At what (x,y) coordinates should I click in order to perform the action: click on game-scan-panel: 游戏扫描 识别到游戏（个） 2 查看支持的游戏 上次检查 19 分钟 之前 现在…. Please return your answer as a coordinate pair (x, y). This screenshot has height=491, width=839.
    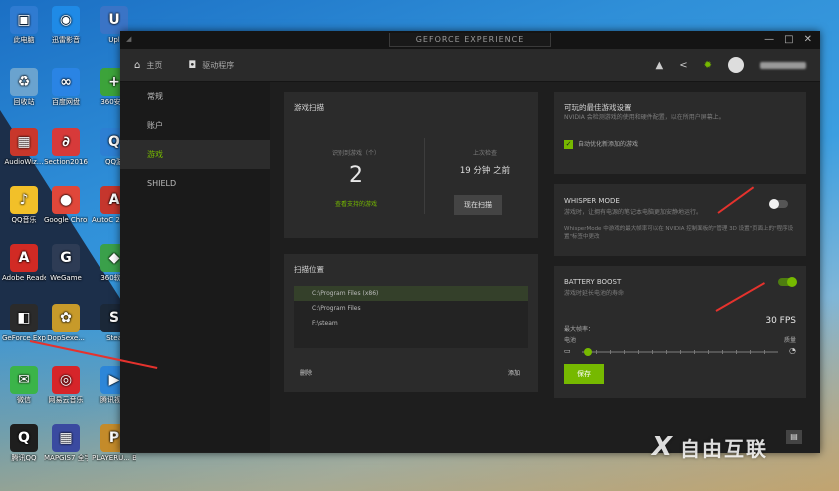
    Looking at the image, I should click on (411, 165).